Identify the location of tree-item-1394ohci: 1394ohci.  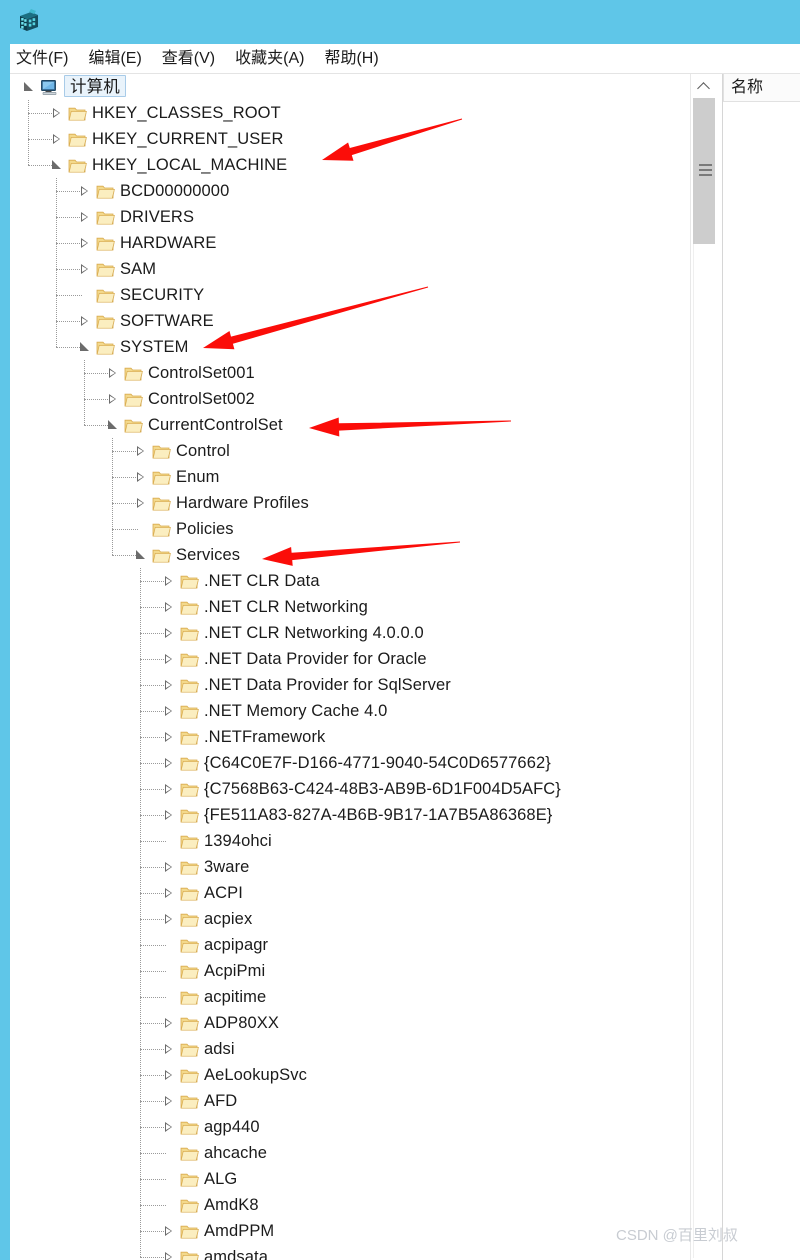
(351, 841).